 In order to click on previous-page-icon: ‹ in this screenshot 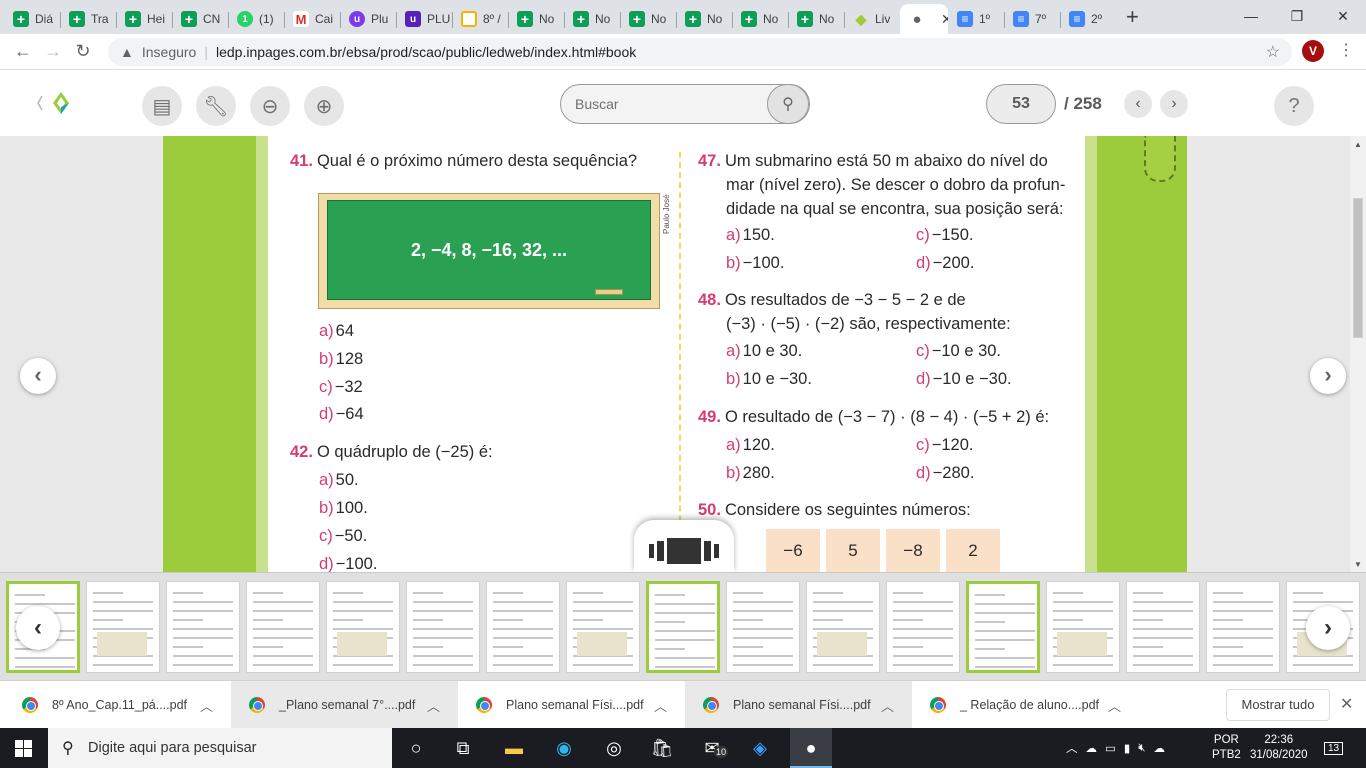, I will do `click(1138, 104)`.